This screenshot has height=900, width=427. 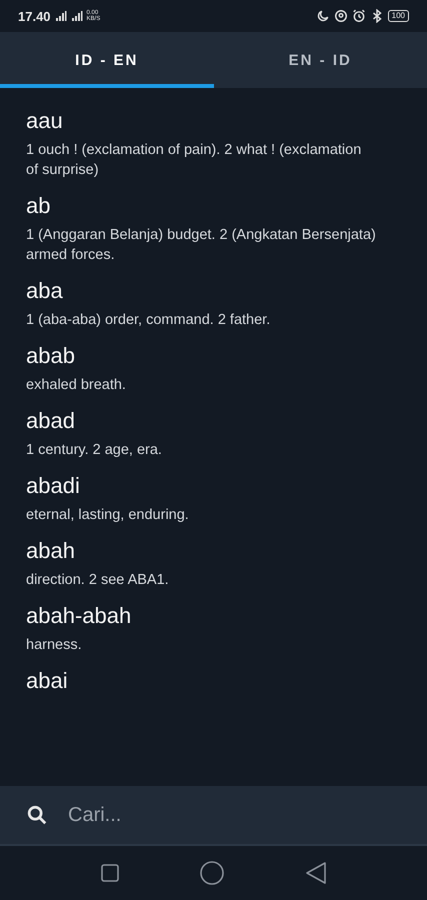 I want to click on entry-word: aba, so click(x=201, y=291).